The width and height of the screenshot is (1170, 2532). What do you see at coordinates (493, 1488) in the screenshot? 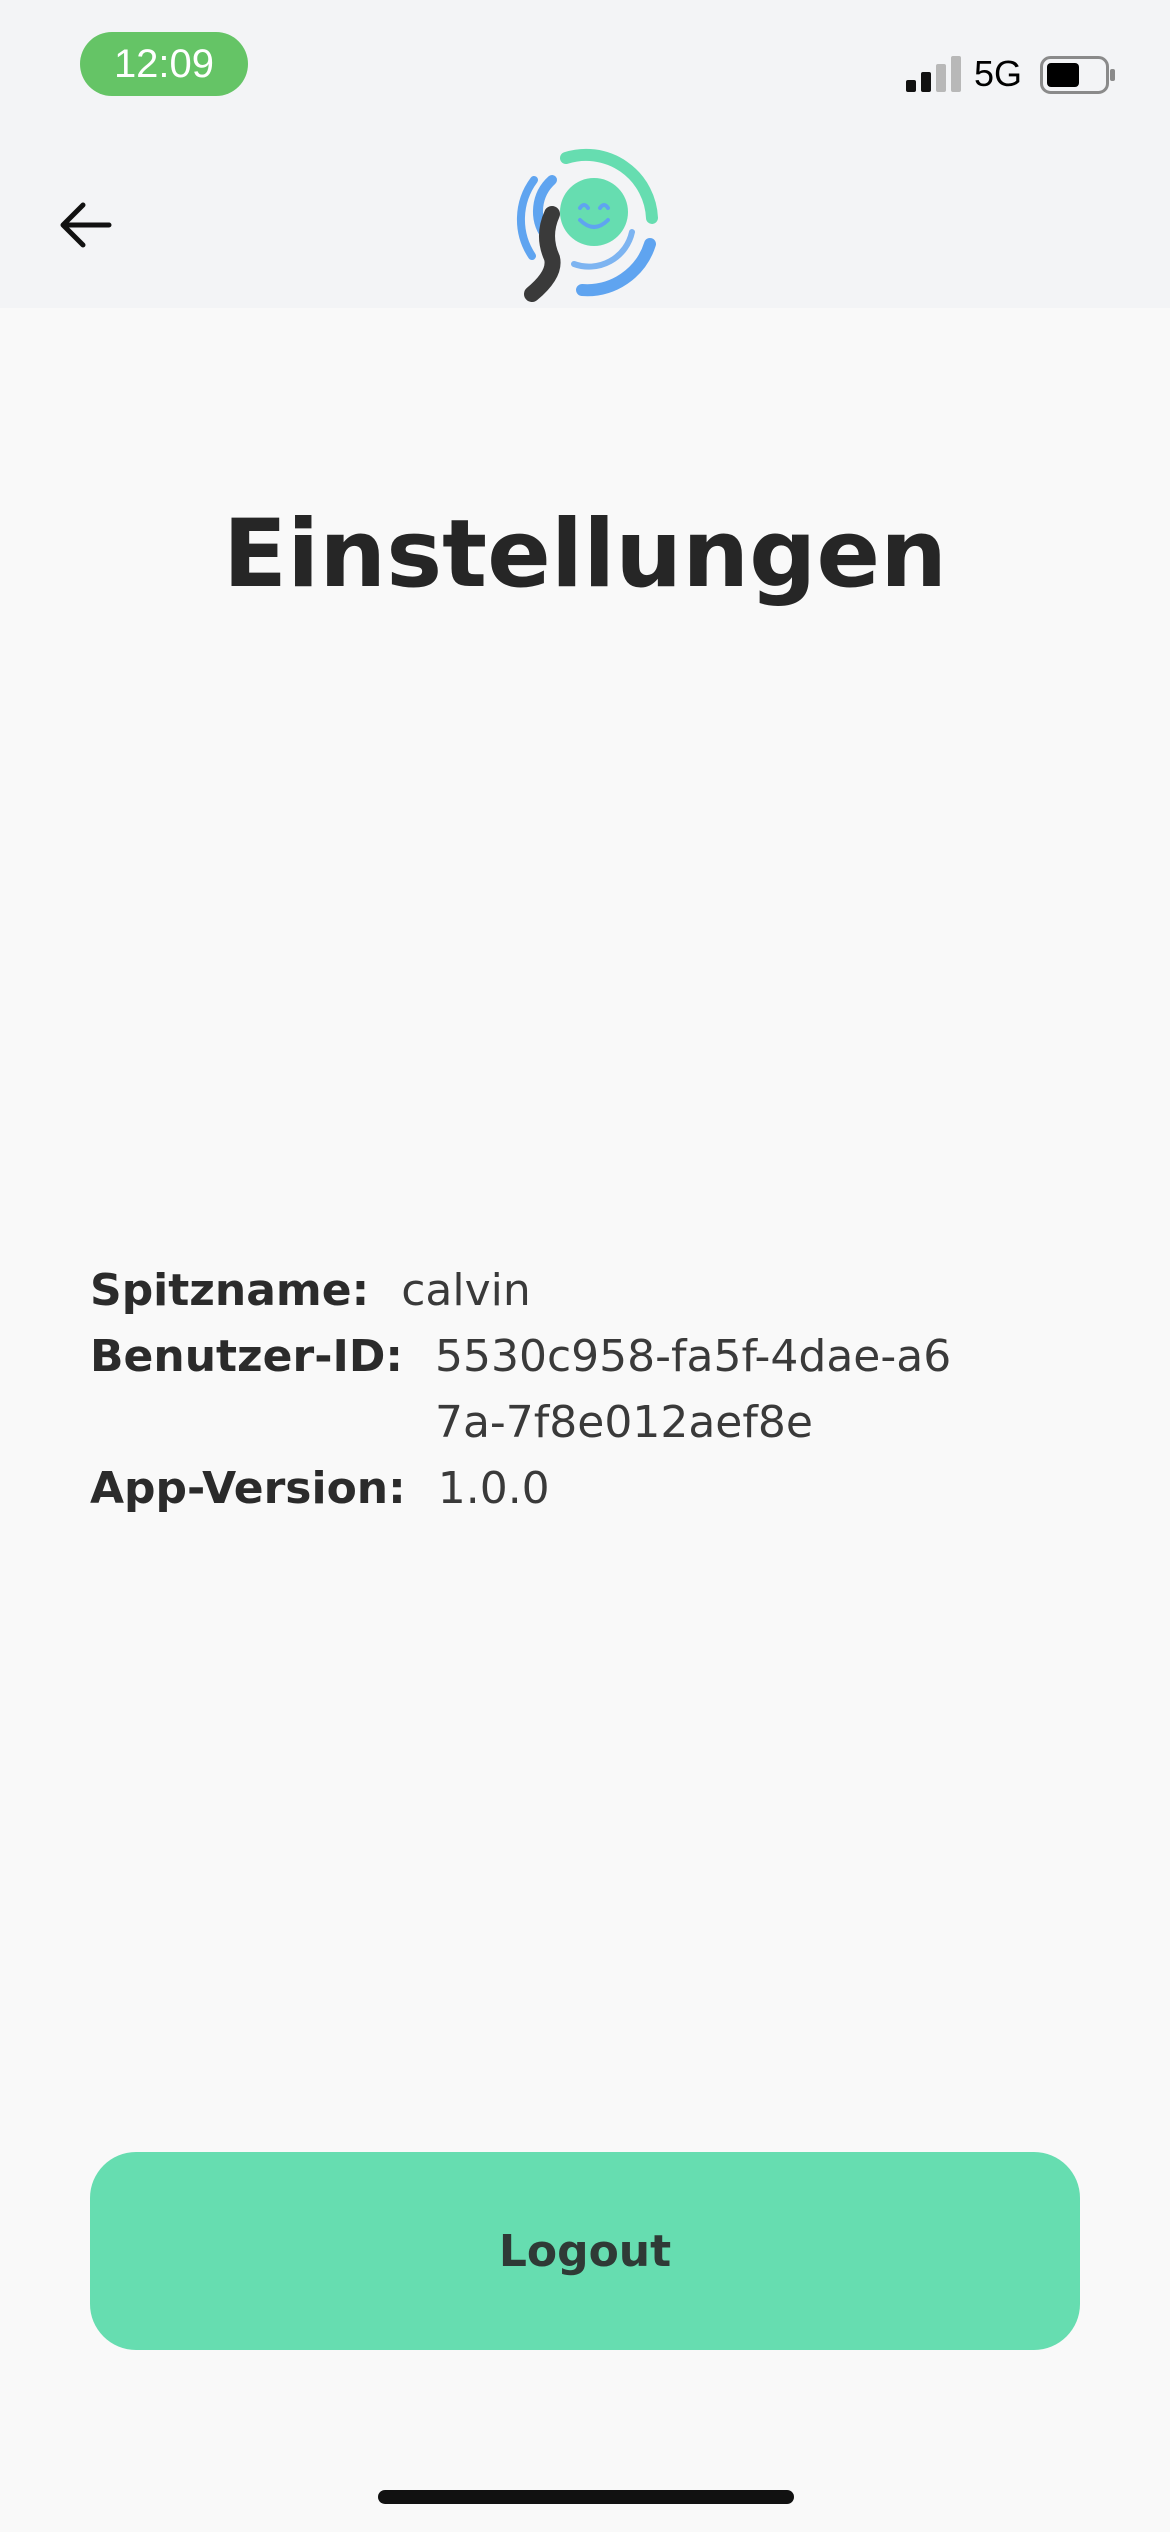
I see `app-version-value: 1.0.0` at bounding box center [493, 1488].